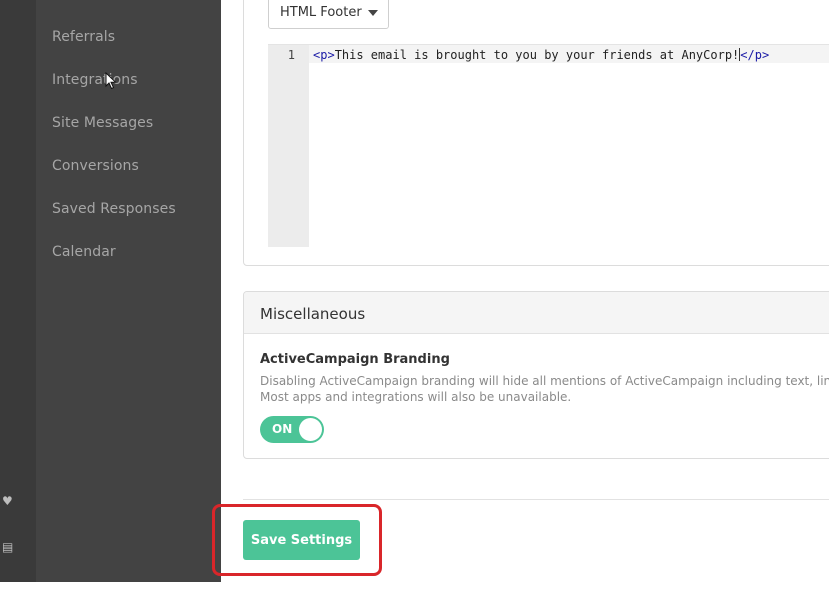  What do you see at coordinates (95, 166) in the screenshot?
I see `sidebar-item-conversions: Conversions` at bounding box center [95, 166].